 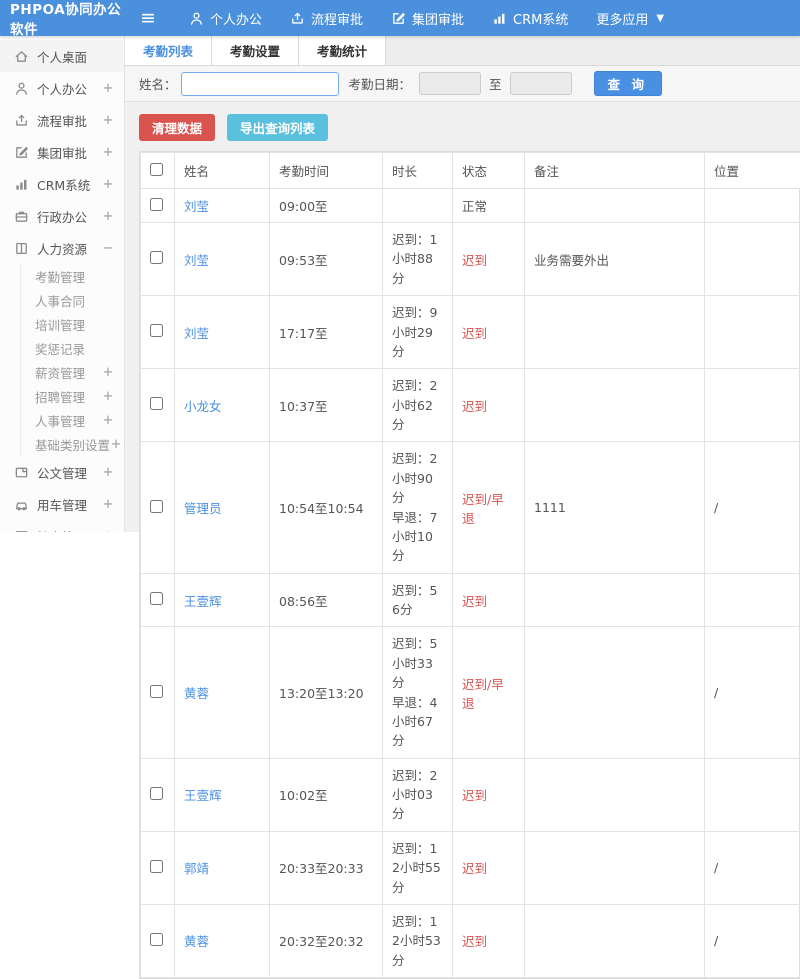 I want to click on sidebar-item-label: 用车管理, so click(x=69, y=504).